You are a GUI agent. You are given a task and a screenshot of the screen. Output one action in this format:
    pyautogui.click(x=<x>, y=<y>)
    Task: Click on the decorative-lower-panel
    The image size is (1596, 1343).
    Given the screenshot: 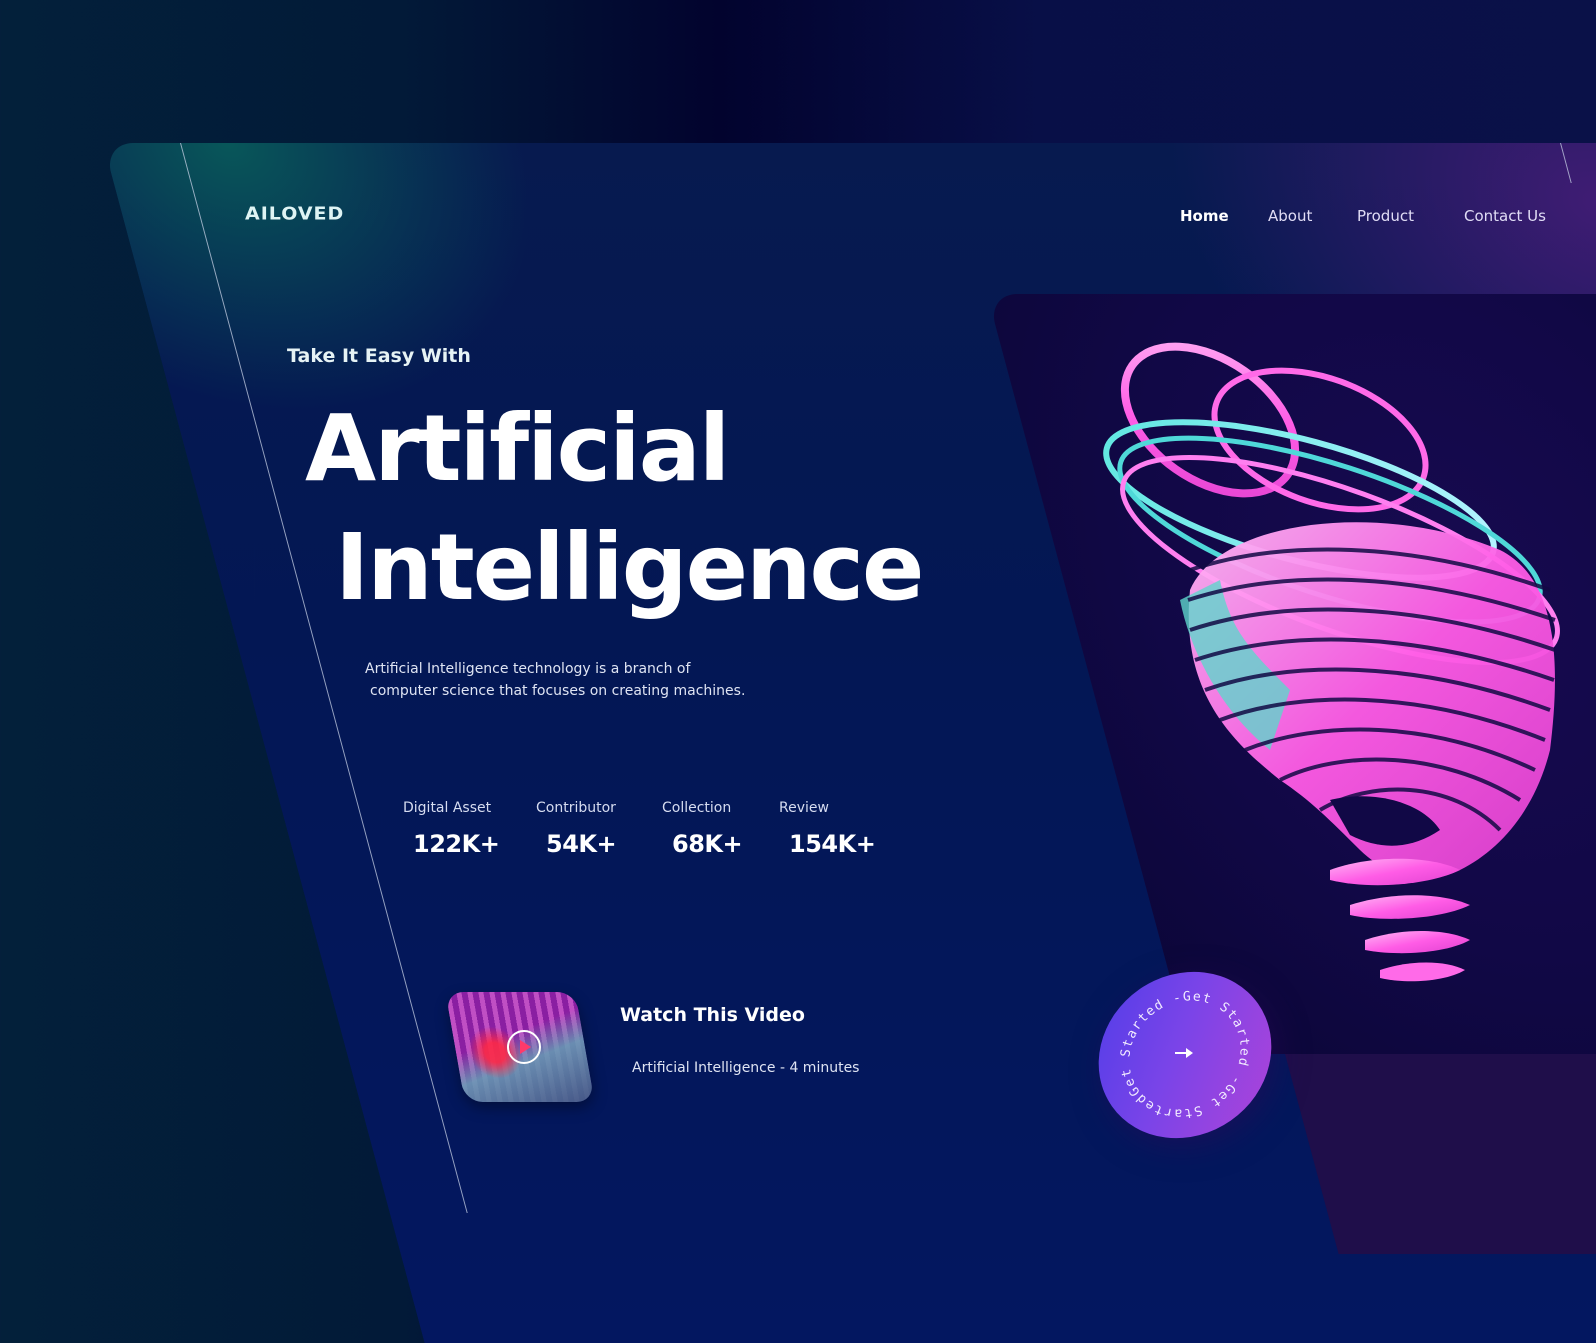 What is the action you would take?
    pyautogui.click(x=1440, y=1154)
    